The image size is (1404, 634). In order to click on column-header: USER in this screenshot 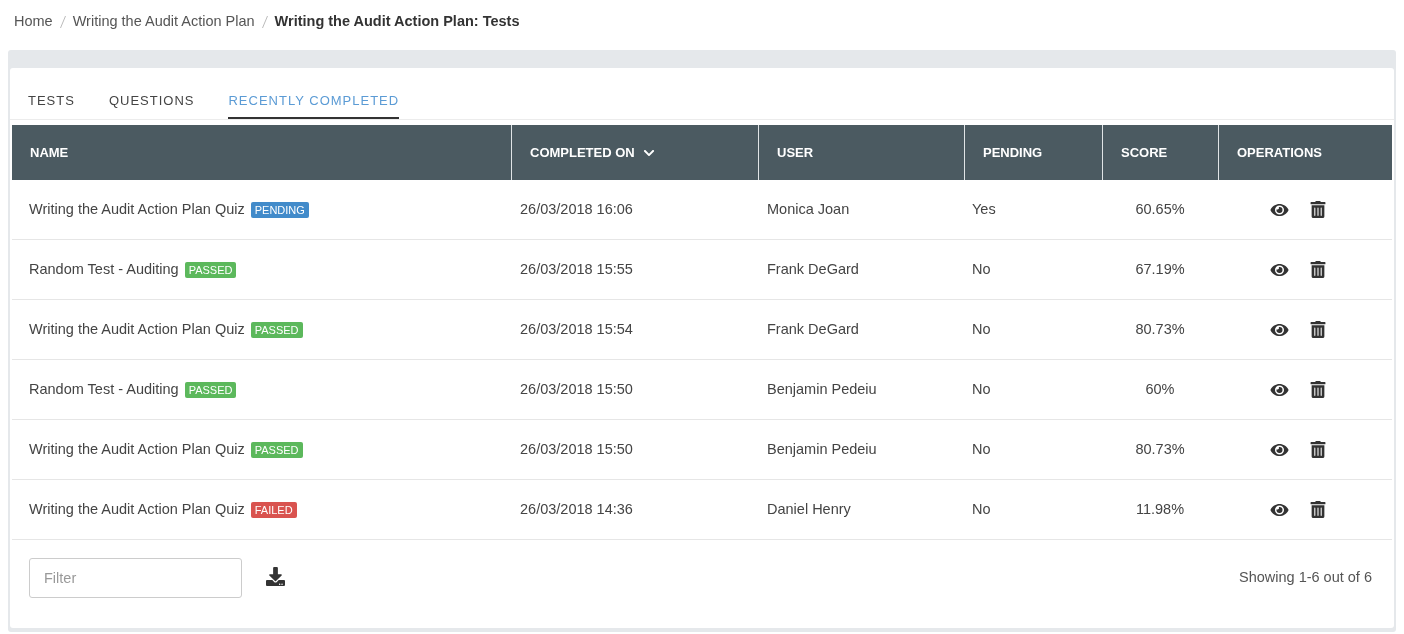, I will do `click(795, 152)`.